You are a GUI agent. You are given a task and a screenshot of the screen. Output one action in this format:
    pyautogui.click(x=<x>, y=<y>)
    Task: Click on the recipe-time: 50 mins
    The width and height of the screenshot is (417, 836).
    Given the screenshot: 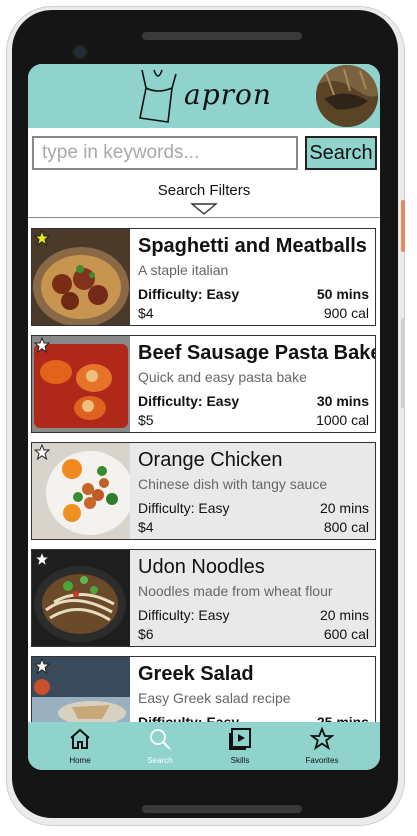 What is the action you would take?
    pyautogui.click(x=342, y=294)
    